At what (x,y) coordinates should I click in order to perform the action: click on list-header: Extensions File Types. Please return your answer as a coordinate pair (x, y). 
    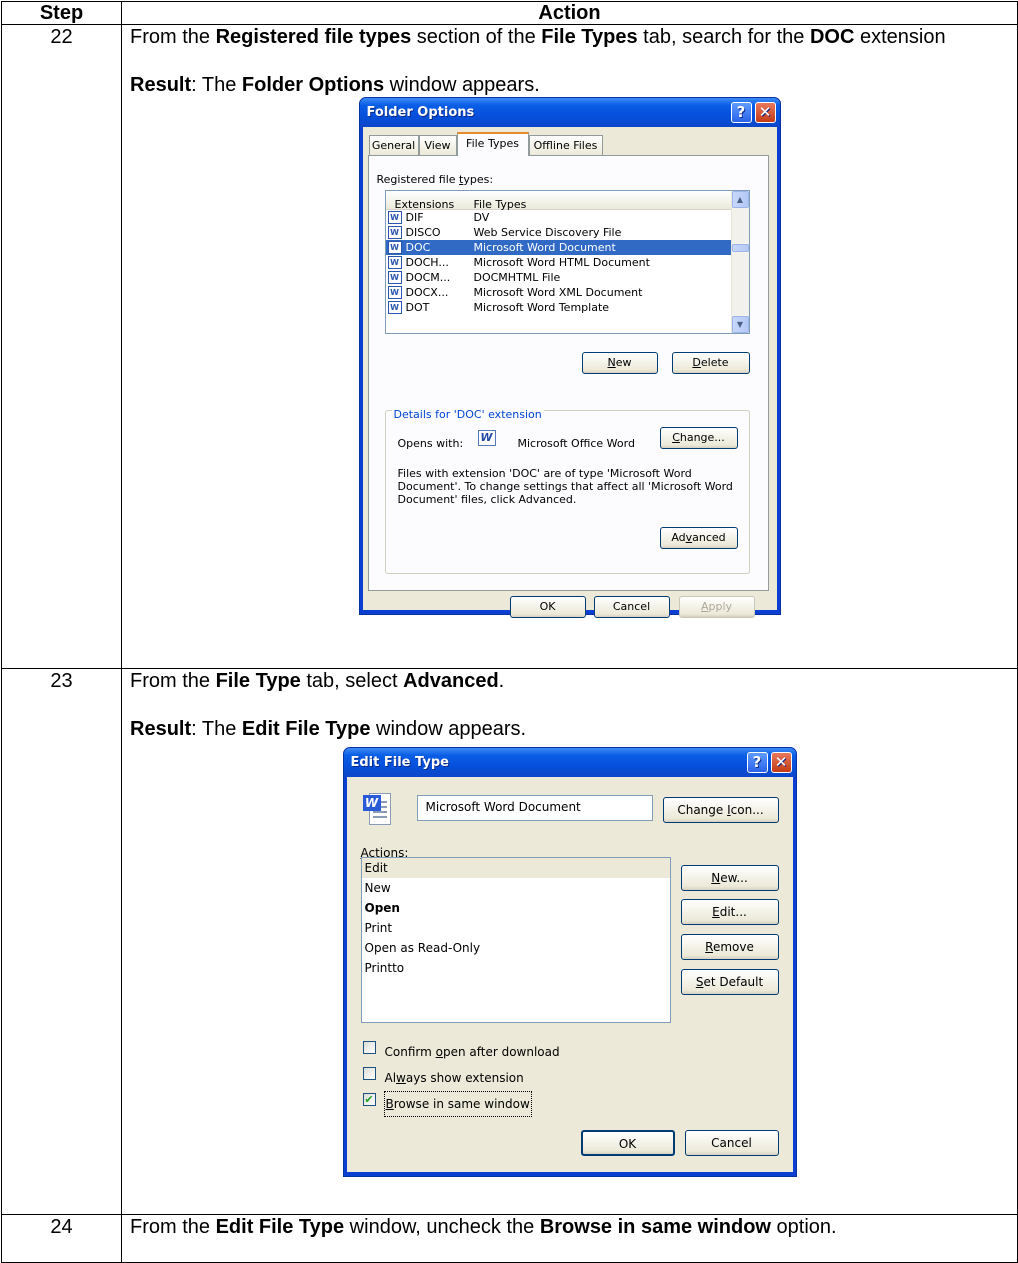
    Looking at the image, I should click on (567, 201).